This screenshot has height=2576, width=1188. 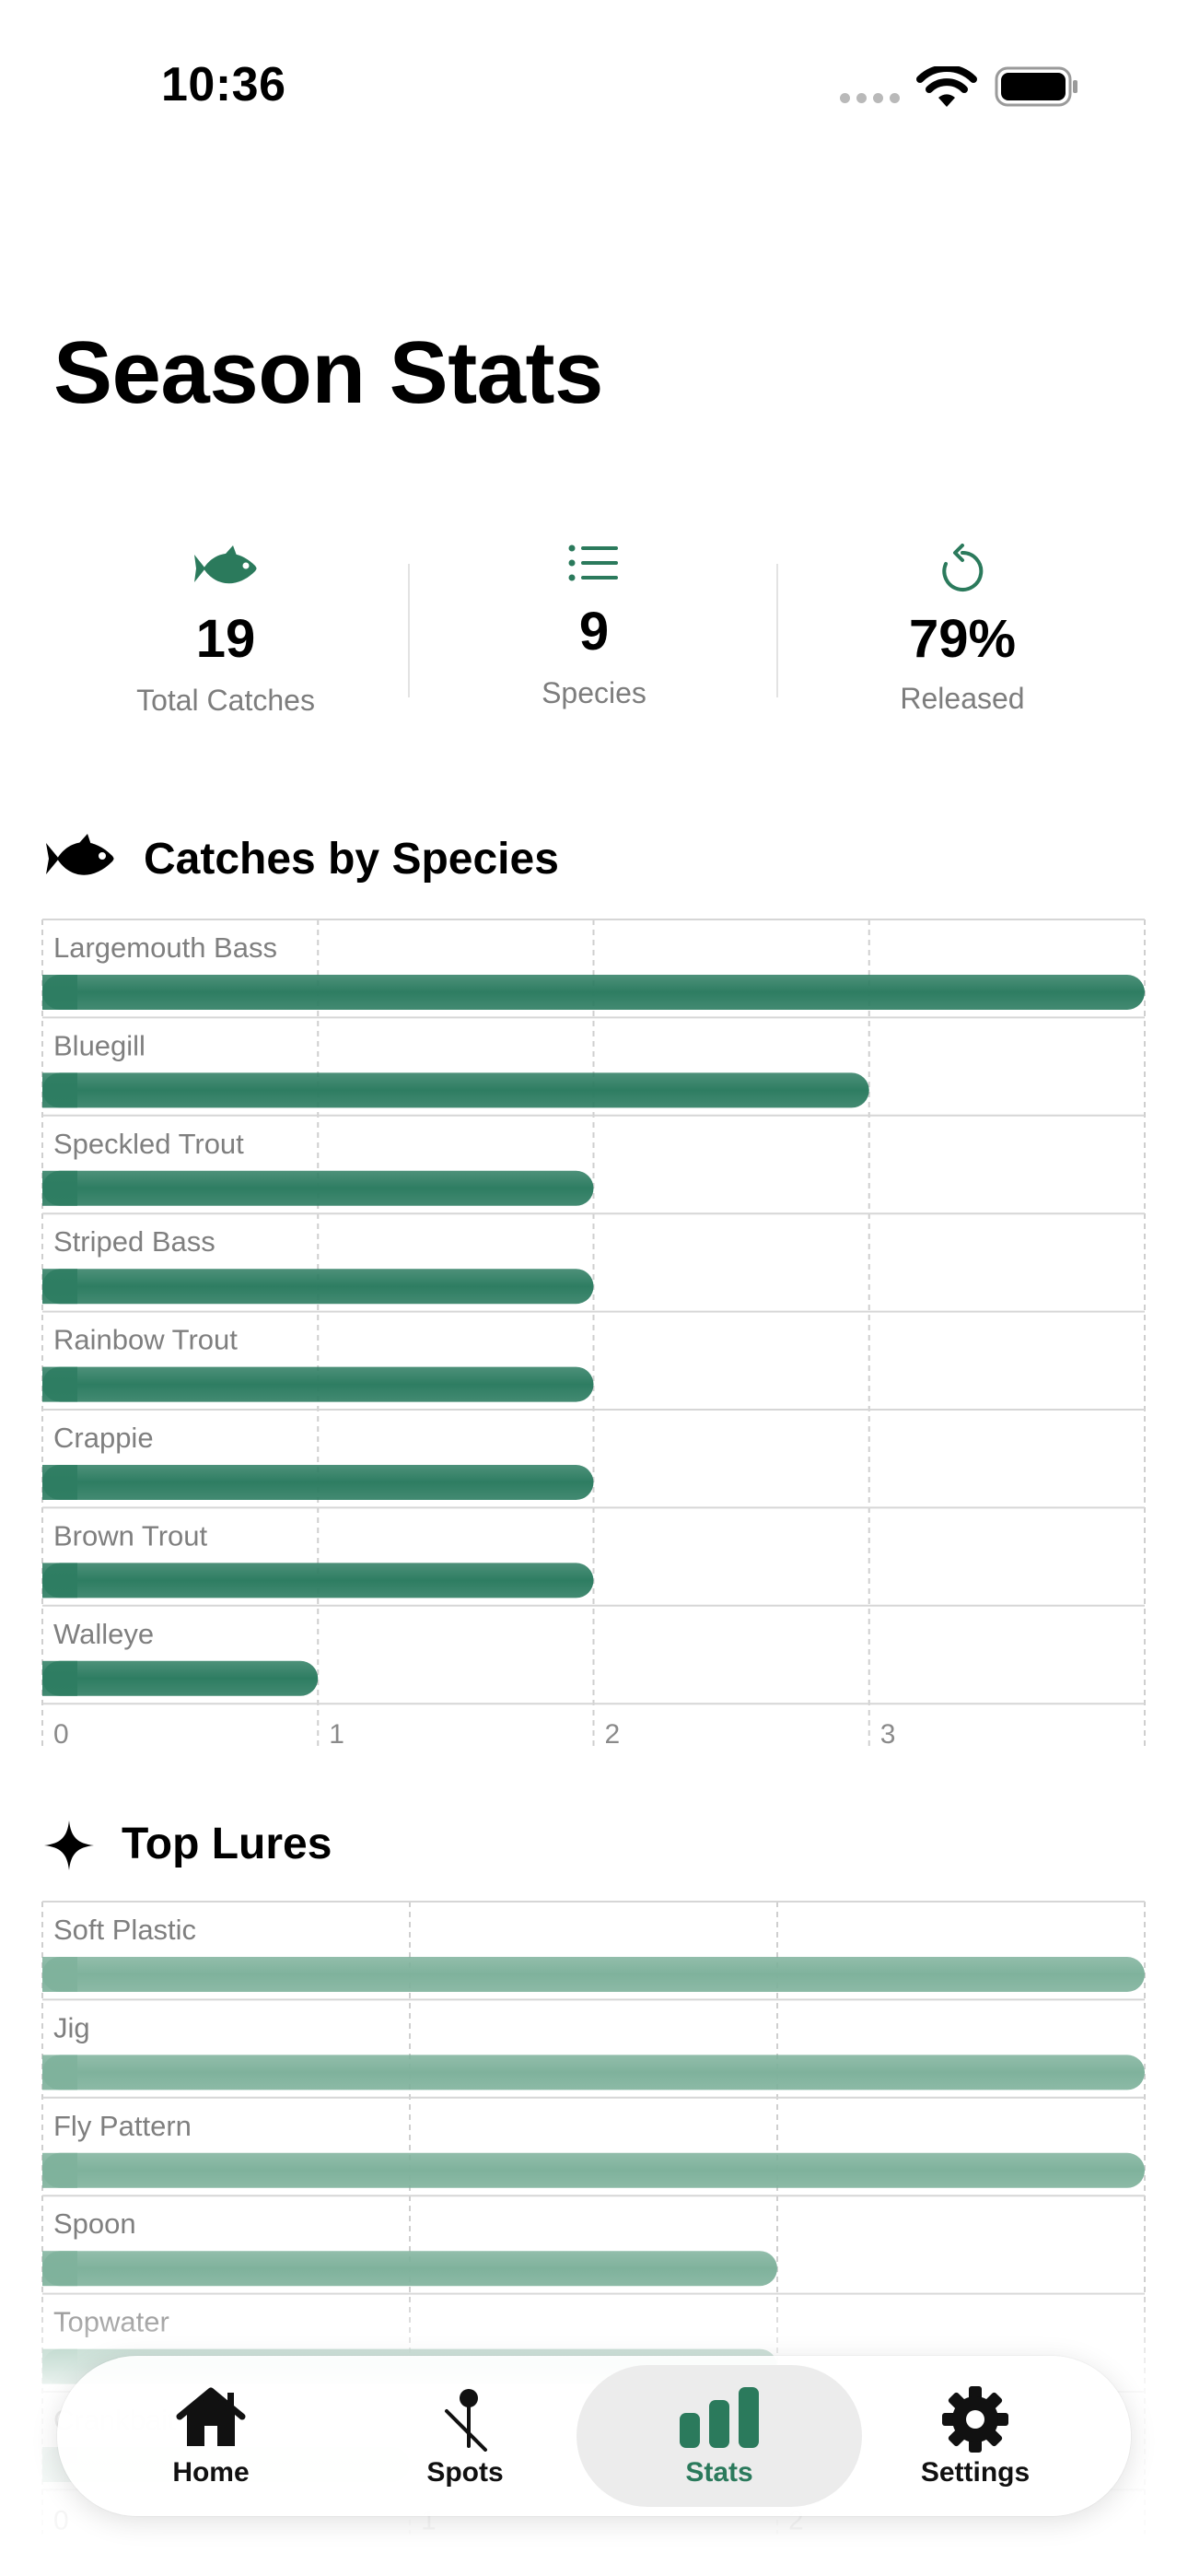 What do you see at coordinates (594, 632) in the screenshot?
I see `stat-value: 9` at bounding box center [594, 632].